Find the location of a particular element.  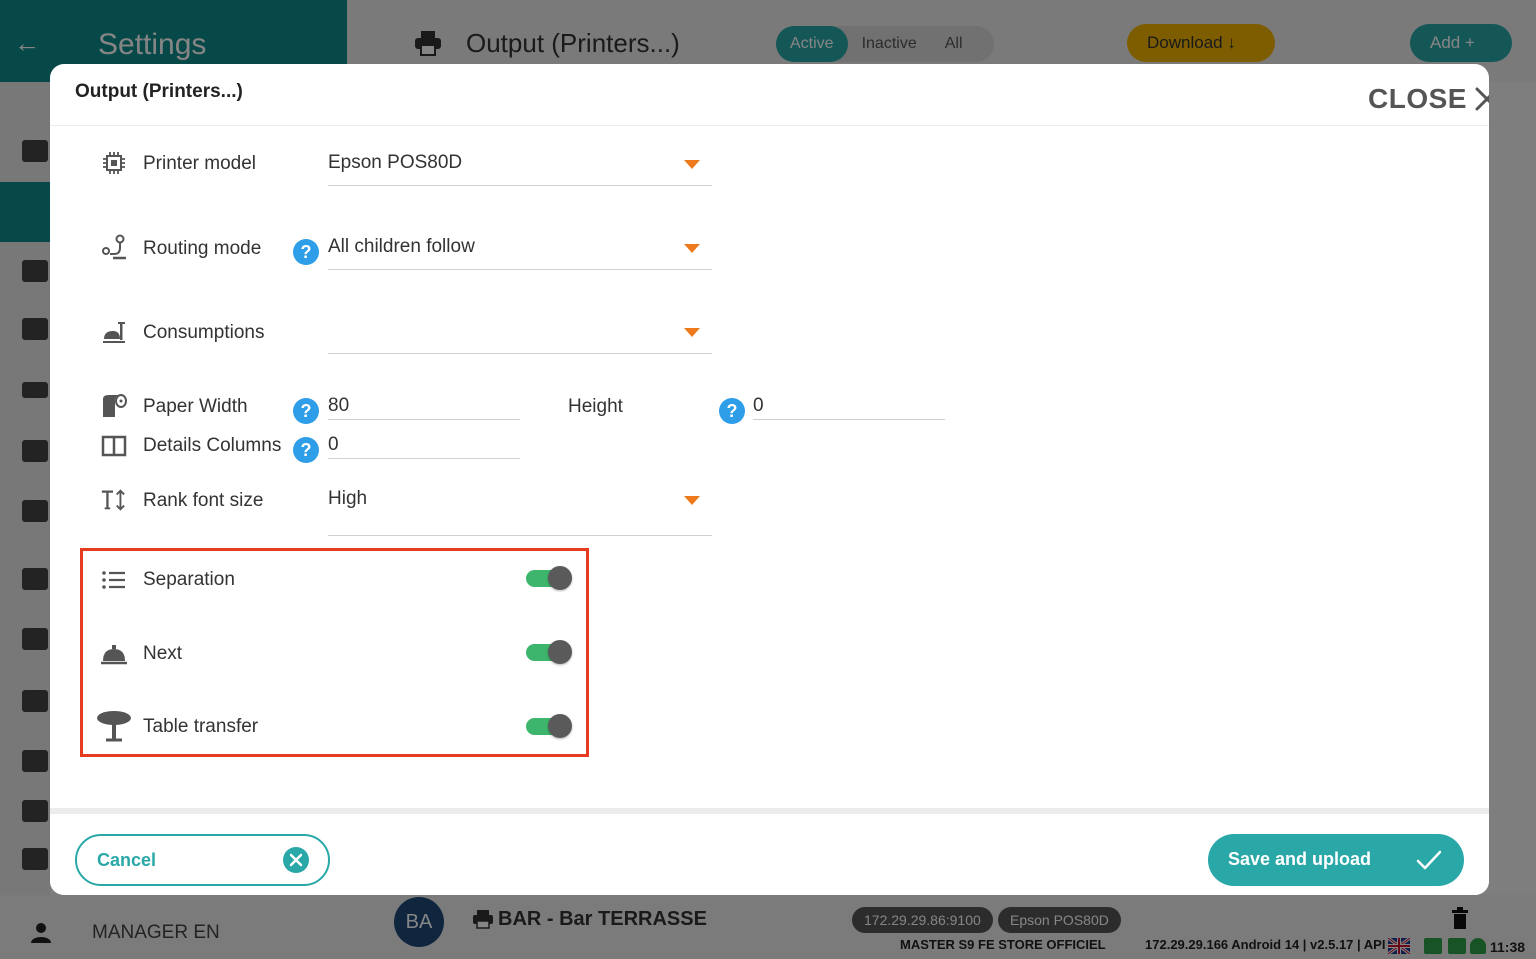

consumptions-select is located at coordinates (520, 336).